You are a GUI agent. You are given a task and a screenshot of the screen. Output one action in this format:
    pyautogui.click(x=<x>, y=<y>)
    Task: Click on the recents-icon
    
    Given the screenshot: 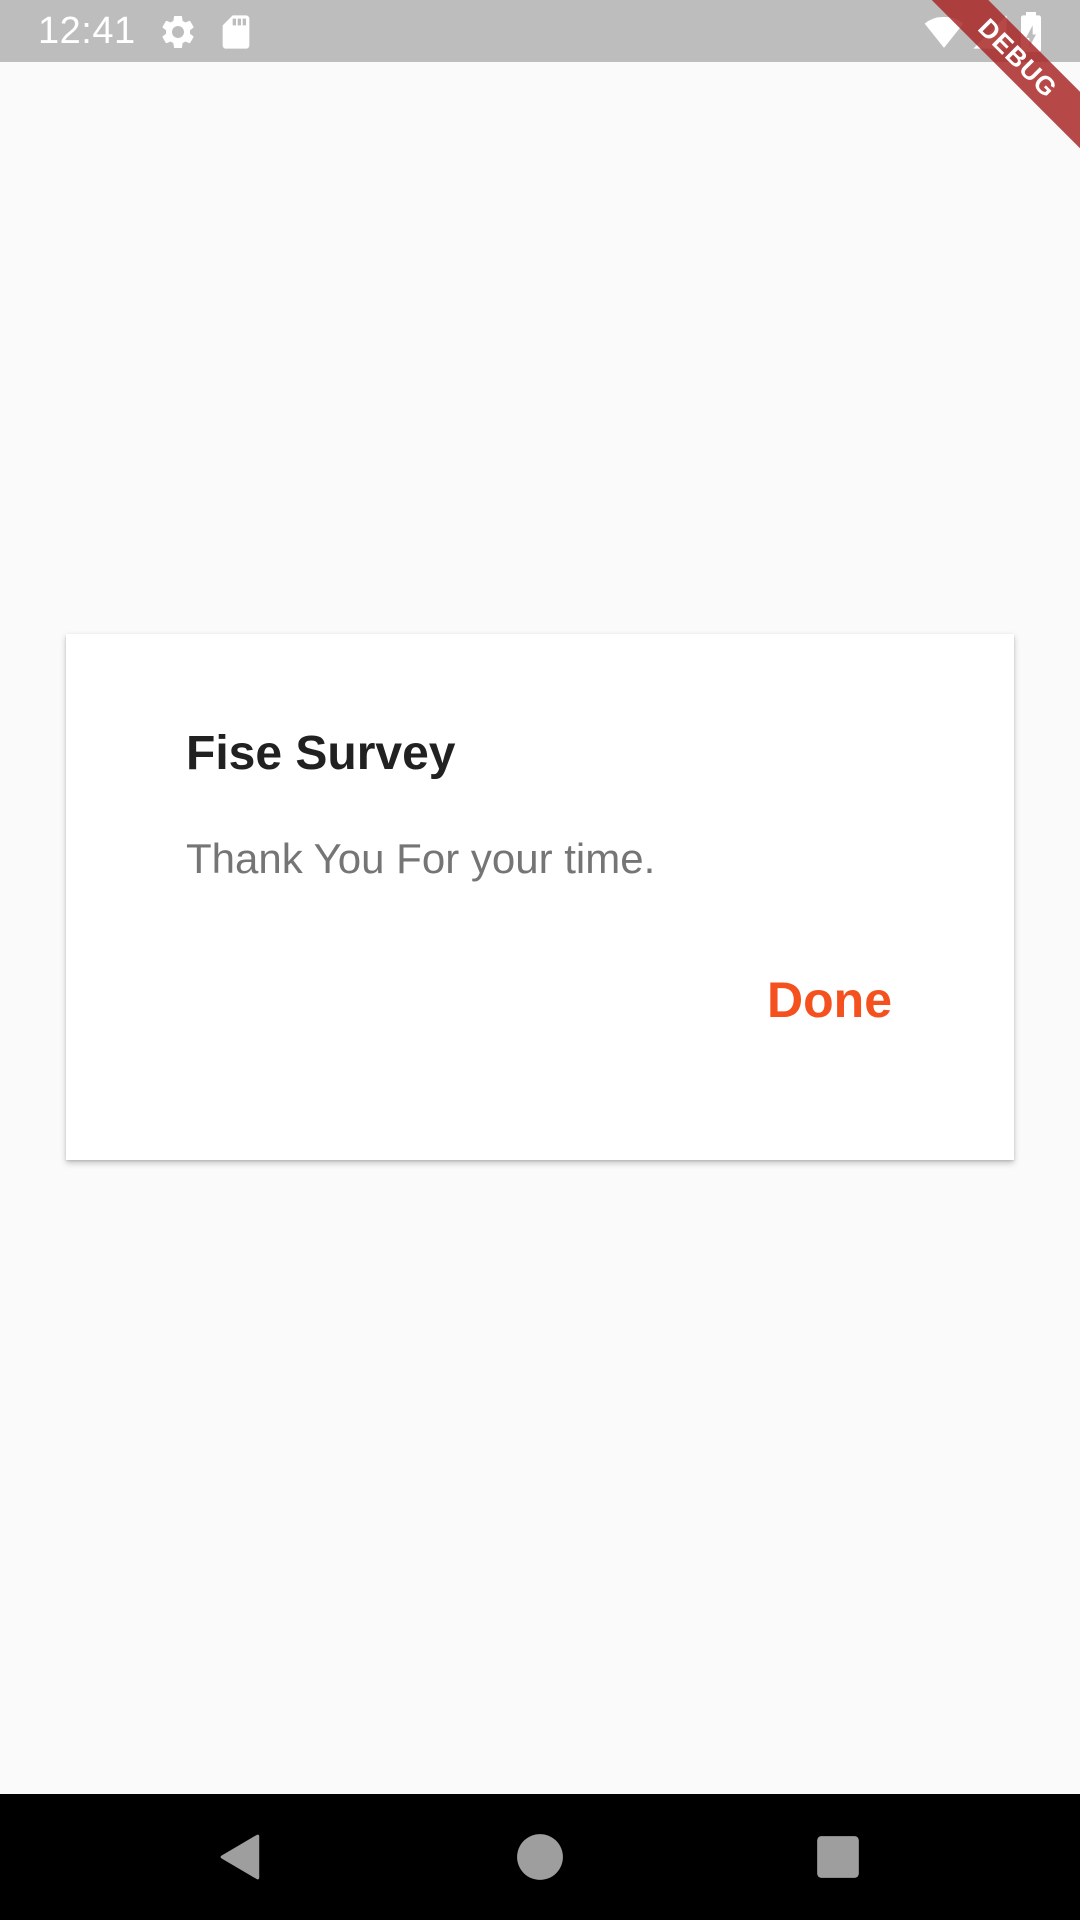 What is the action you would take?
    pyautogui.click(x=838, y=1857)
    